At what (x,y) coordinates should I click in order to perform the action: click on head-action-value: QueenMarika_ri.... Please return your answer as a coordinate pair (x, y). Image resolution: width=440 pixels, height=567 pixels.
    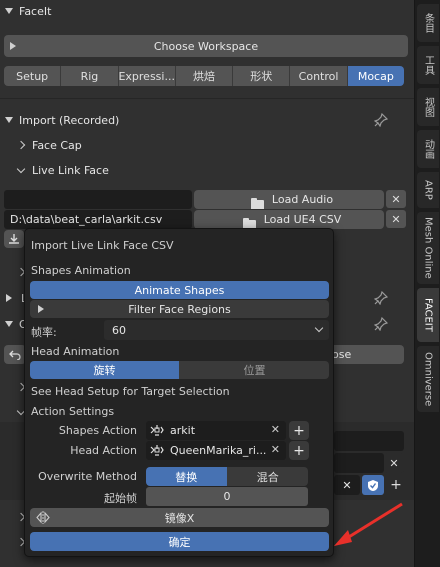
    Looking at the image, I should click on (218, 450).